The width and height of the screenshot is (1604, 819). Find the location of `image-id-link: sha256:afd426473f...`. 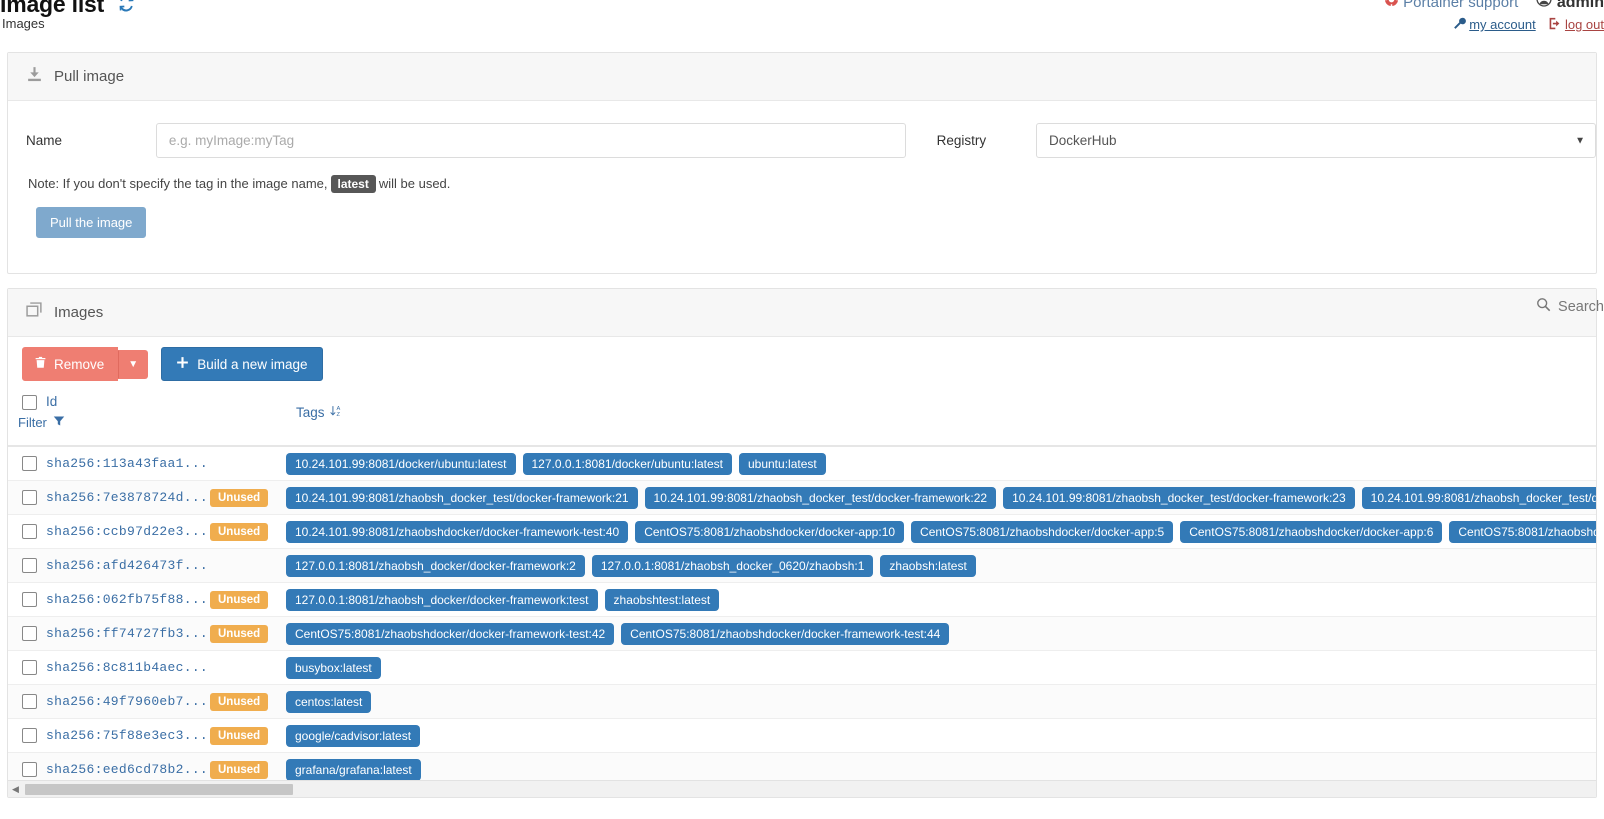

image-id-link: sha256:afd426473f... is located at coordinates (128, 565).